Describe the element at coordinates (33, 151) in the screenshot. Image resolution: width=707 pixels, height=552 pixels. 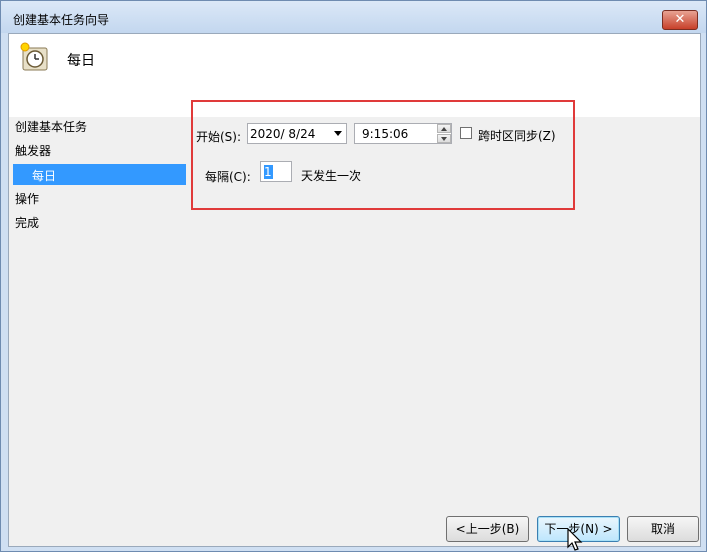
I see `nav-step-trigger: 触发器` at that location.